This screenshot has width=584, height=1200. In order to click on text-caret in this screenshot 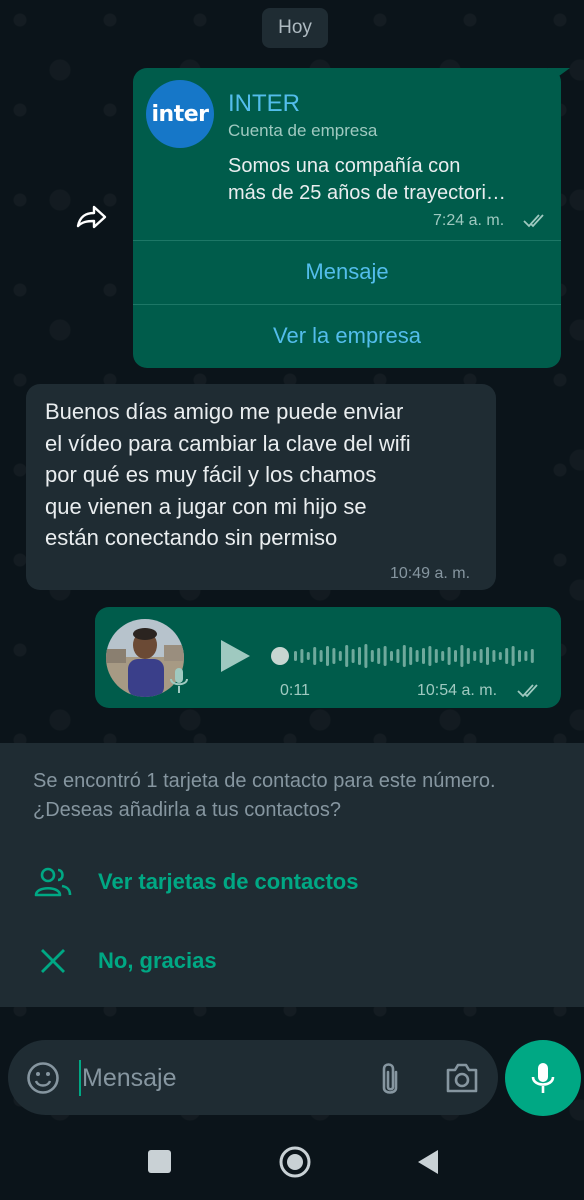, I will do `click(80, 1078)`.